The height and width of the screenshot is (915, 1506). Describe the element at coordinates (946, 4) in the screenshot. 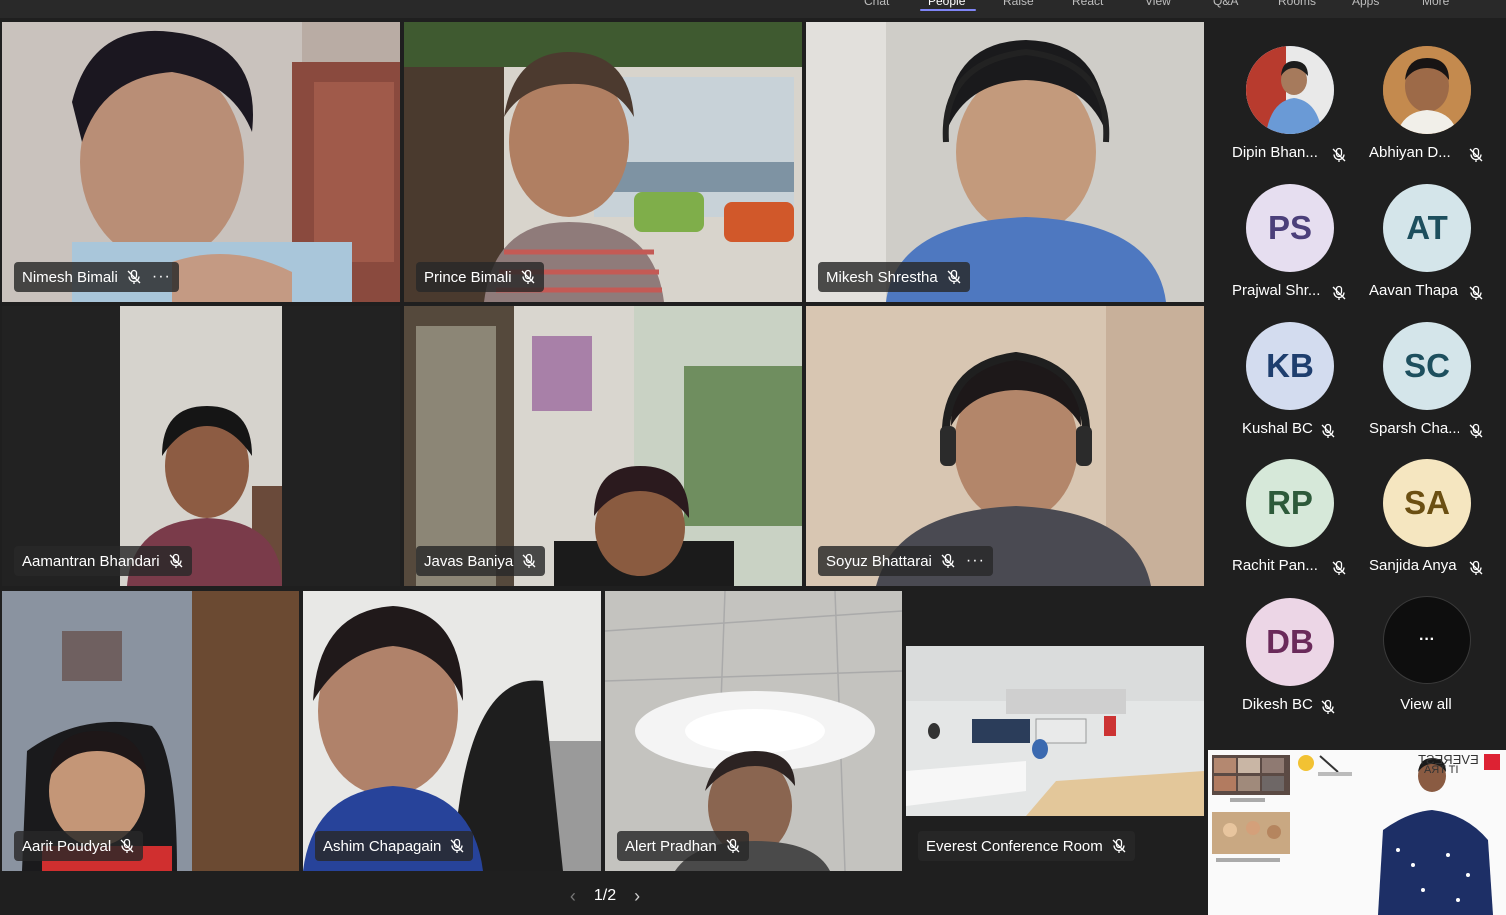

I see `tab-people: People` at that location.